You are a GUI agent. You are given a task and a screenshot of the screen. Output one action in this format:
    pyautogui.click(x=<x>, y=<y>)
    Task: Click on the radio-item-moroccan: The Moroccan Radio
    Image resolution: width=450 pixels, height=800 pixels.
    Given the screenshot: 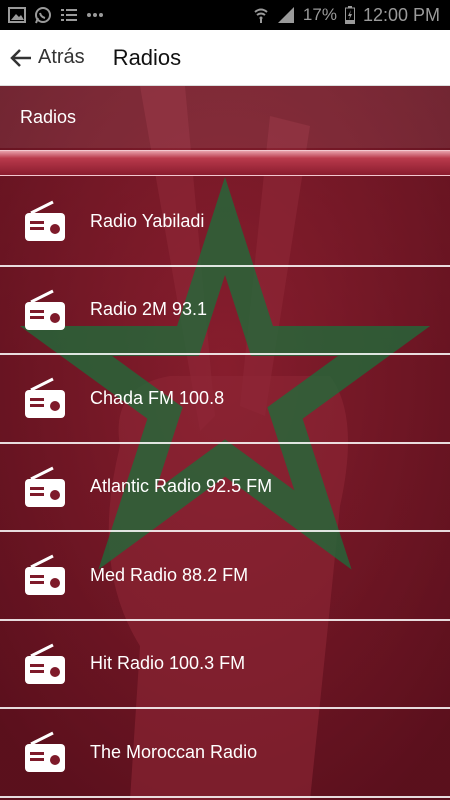 What is the action you would take?
    pyautogui.click(x=225, y=753)
    